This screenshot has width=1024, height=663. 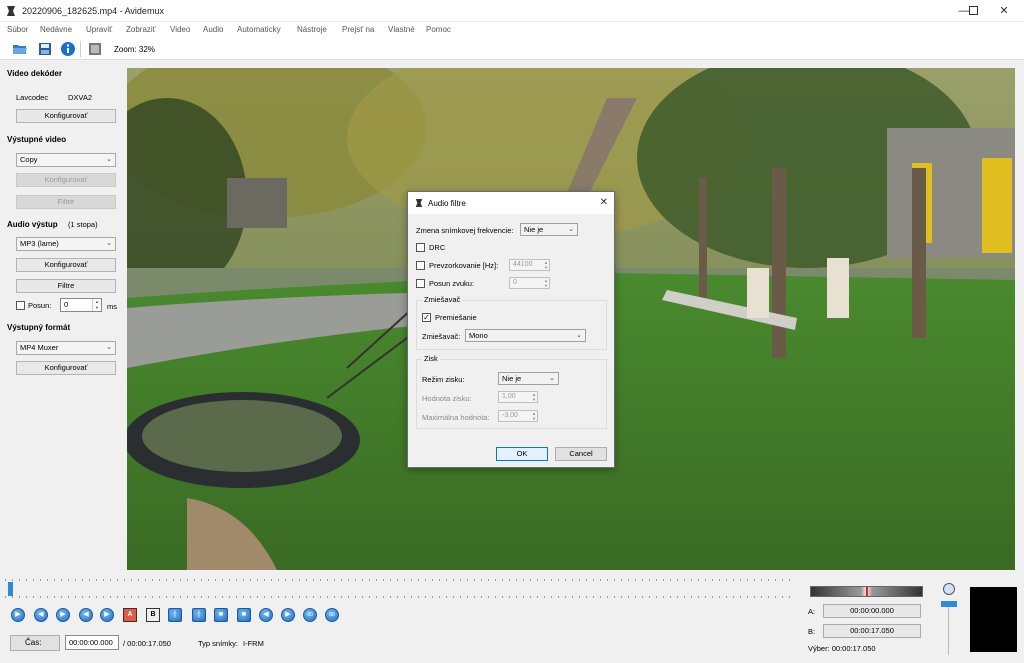 What do you see at coordinates (478, 335) in the screenshot?
I see `mixer-value: Mono` at bounding box center [478, 335].